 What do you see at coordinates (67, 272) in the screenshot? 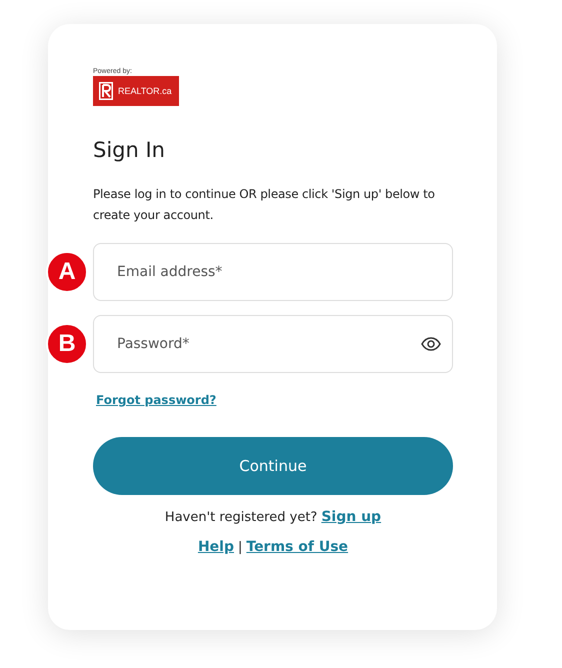
I see `annotation-marker: A` at bounding box center [67, 272].